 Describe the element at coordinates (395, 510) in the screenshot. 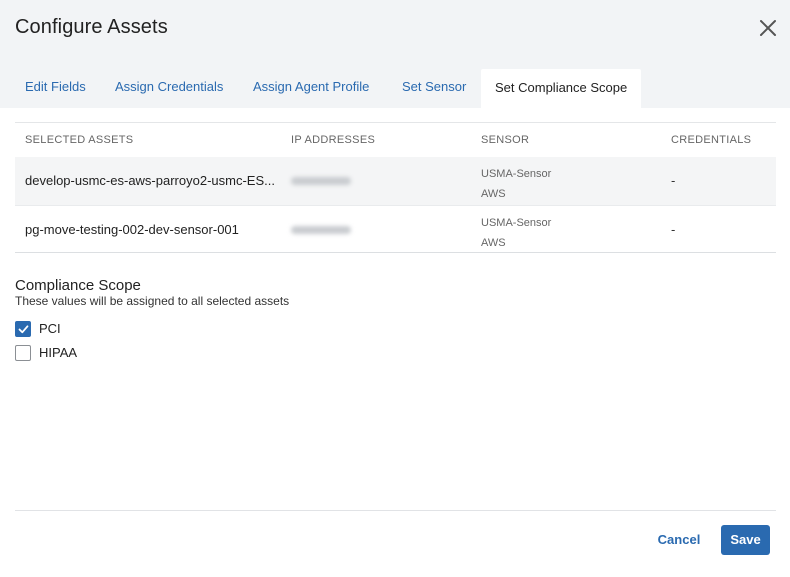

I see `footer-divider` at that location.